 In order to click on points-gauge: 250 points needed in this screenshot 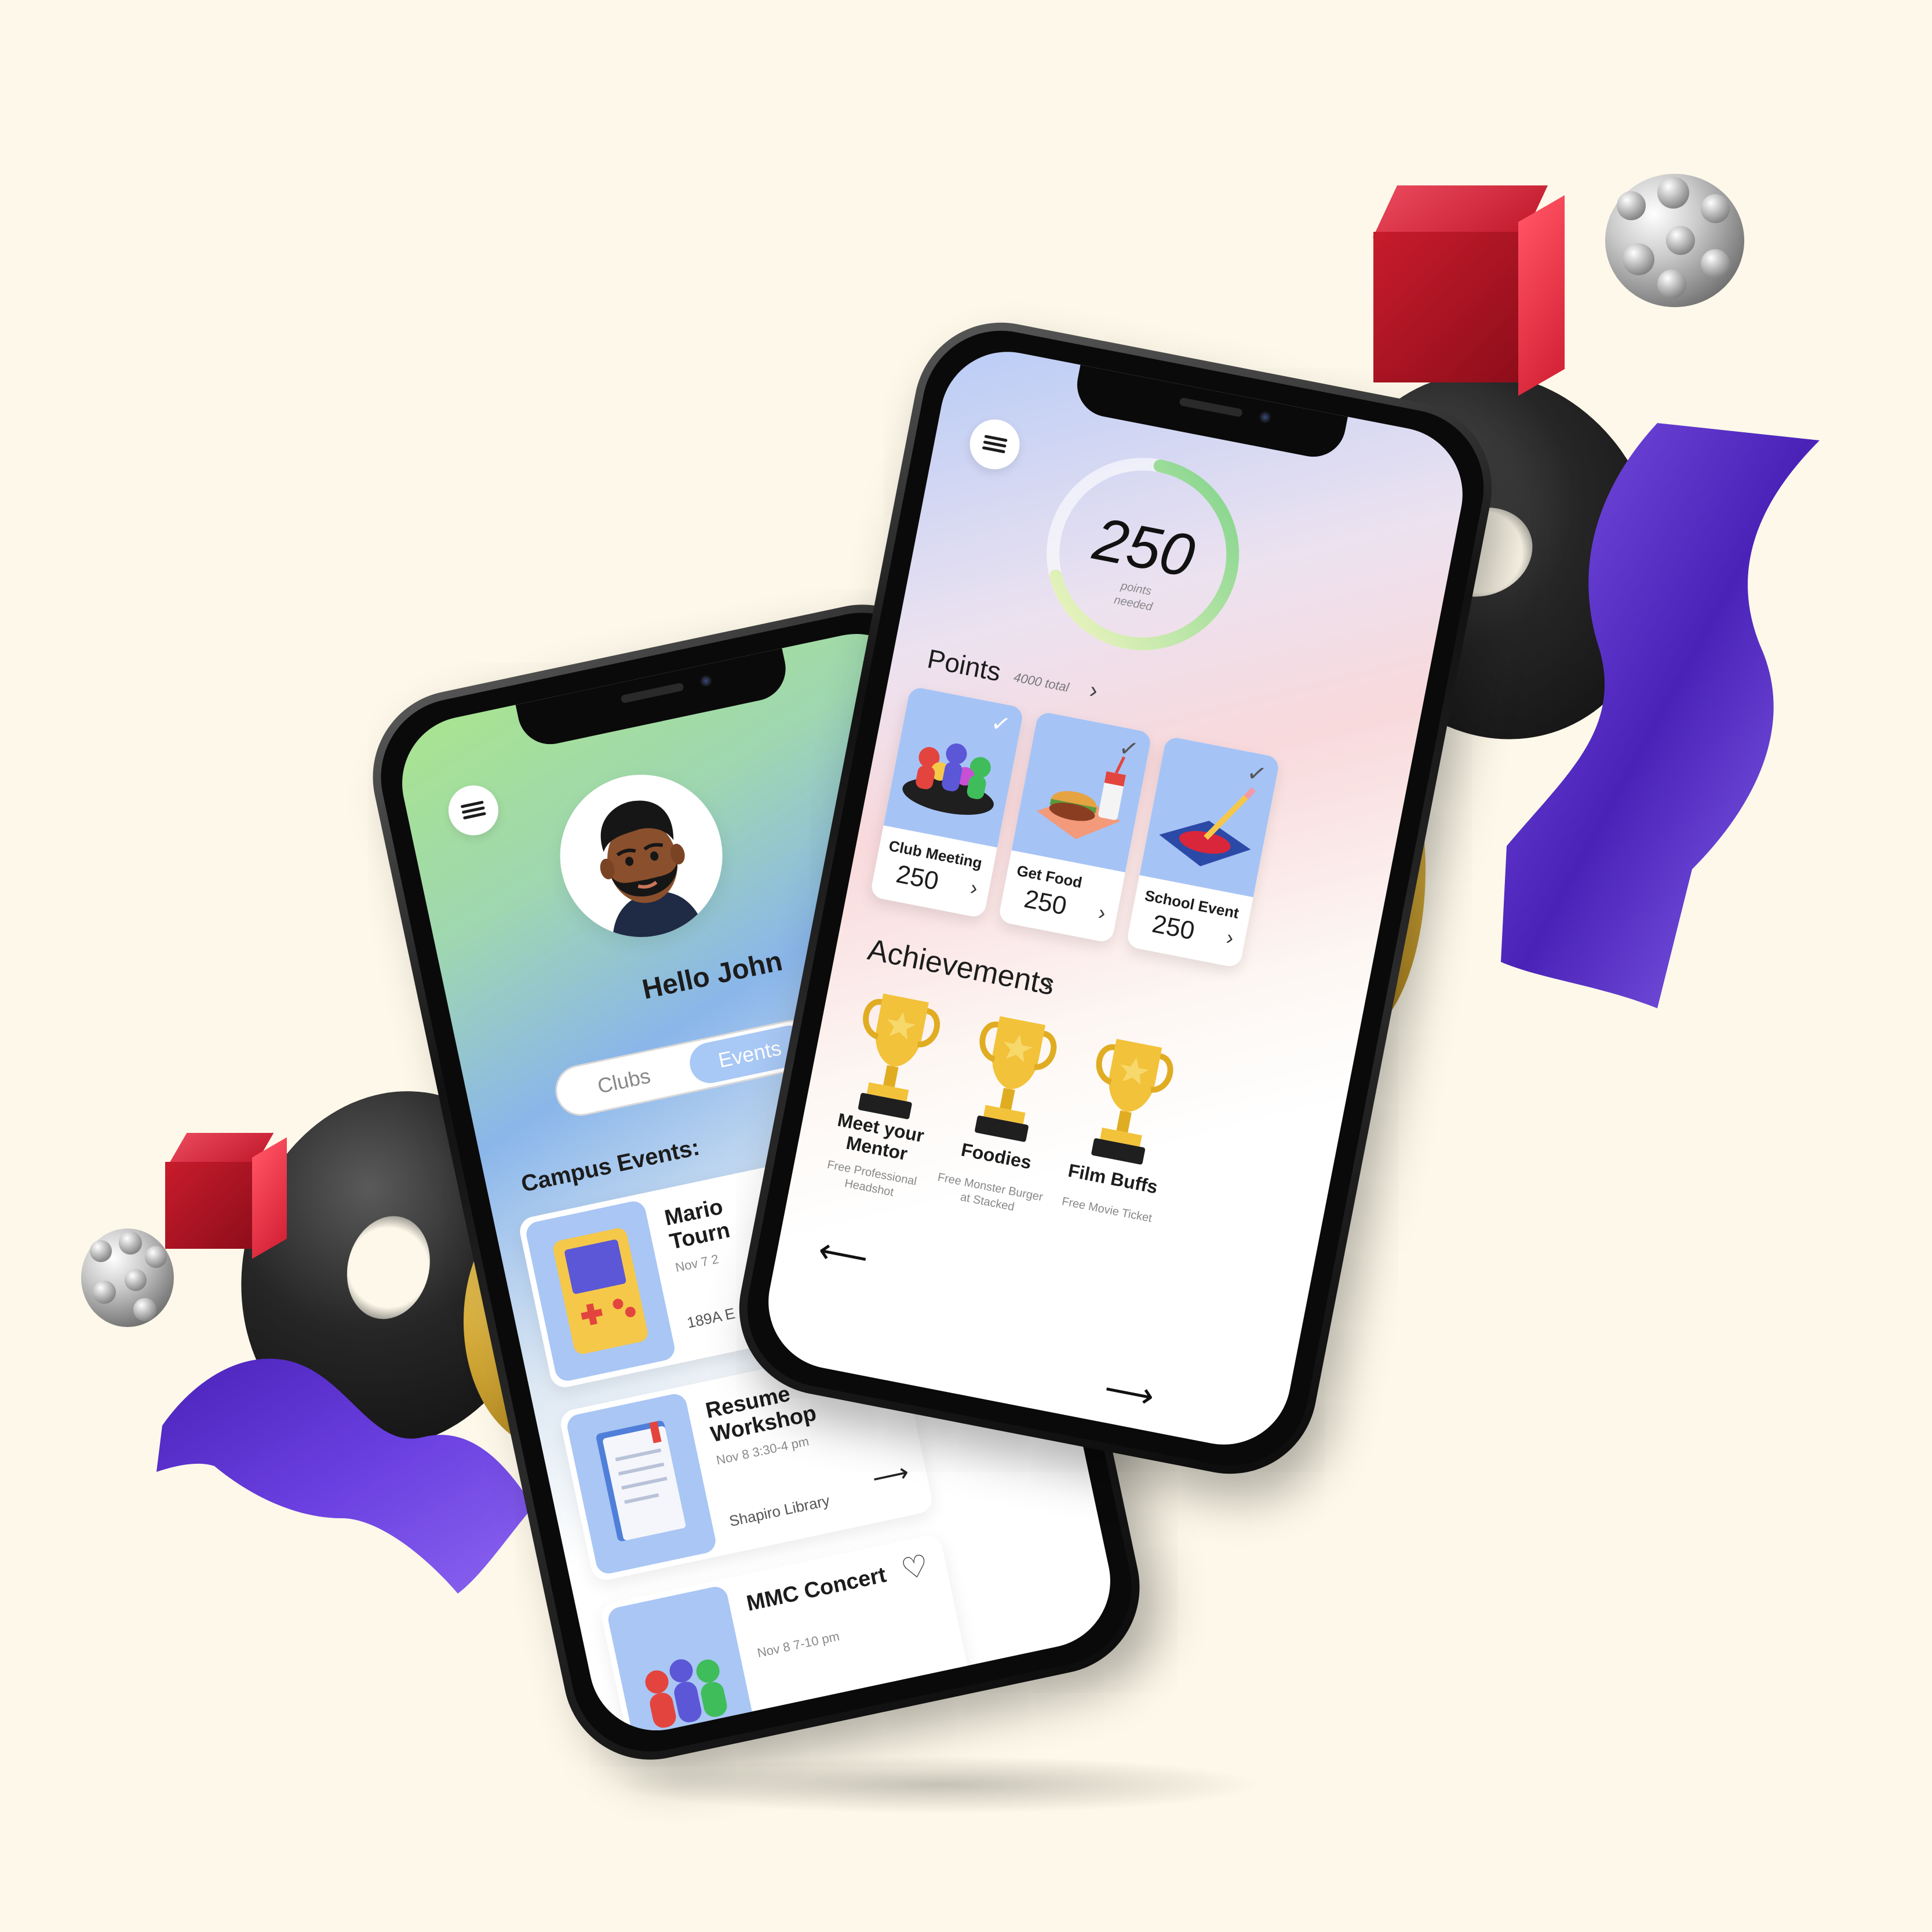, I will do `click(1142, 554)`.